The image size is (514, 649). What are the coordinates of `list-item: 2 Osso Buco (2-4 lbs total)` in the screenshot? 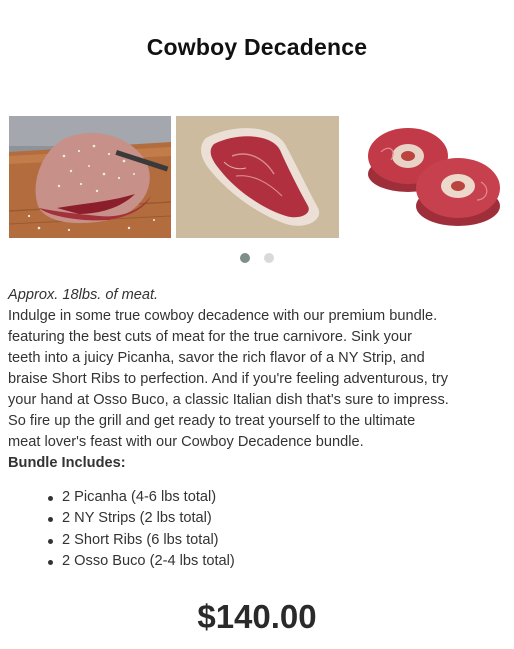 It's located at (141, 561).